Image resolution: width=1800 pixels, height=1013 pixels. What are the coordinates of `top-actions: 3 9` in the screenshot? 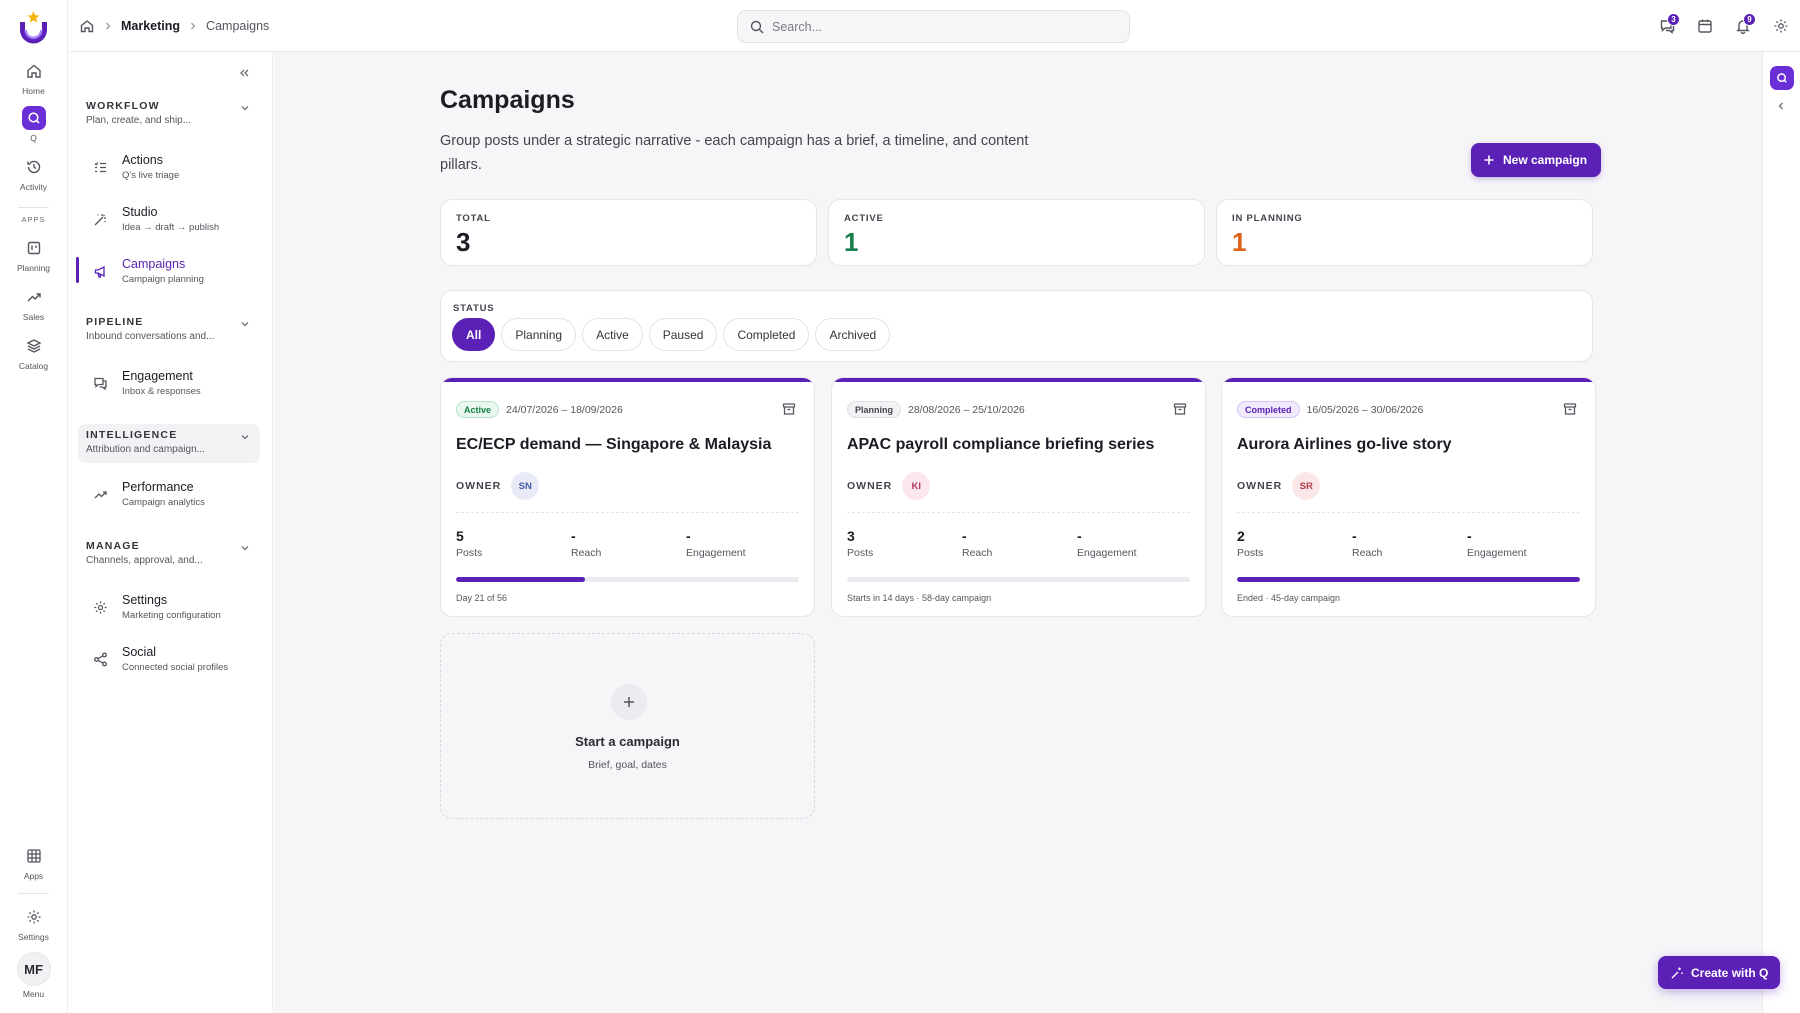 It's located at (1724, 26).